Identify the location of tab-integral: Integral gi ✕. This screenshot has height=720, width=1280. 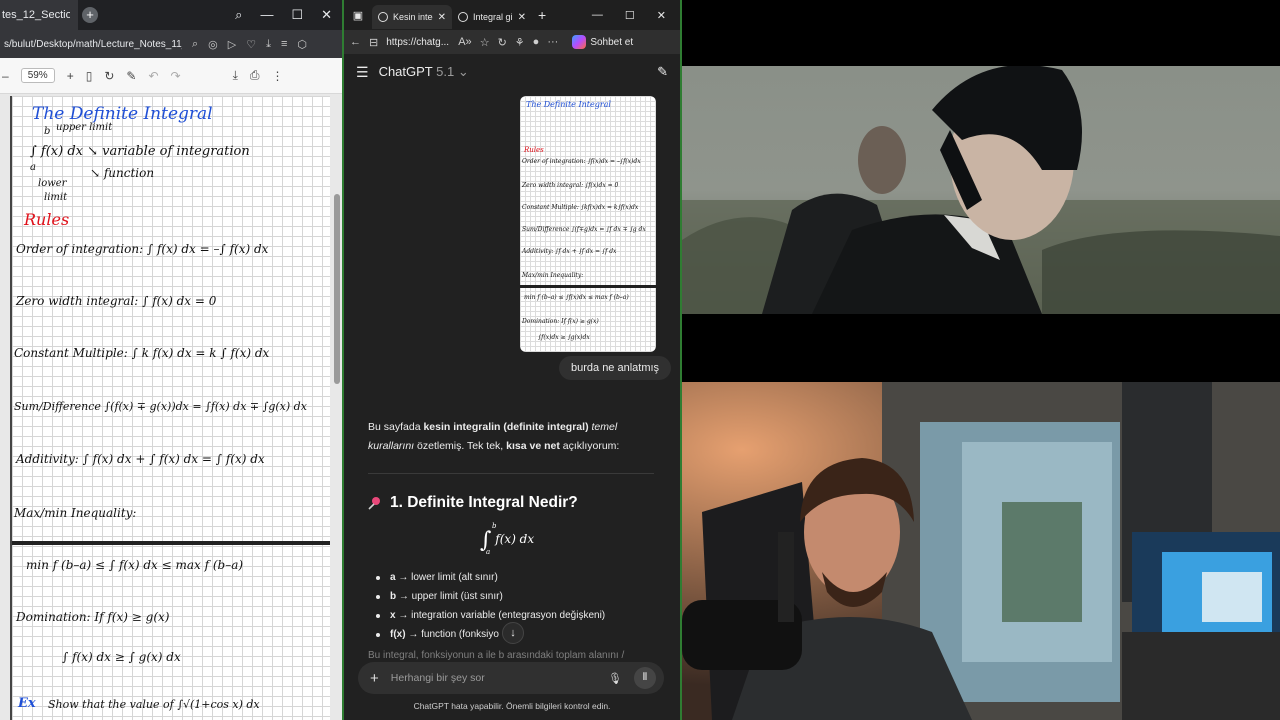
(492, 17).